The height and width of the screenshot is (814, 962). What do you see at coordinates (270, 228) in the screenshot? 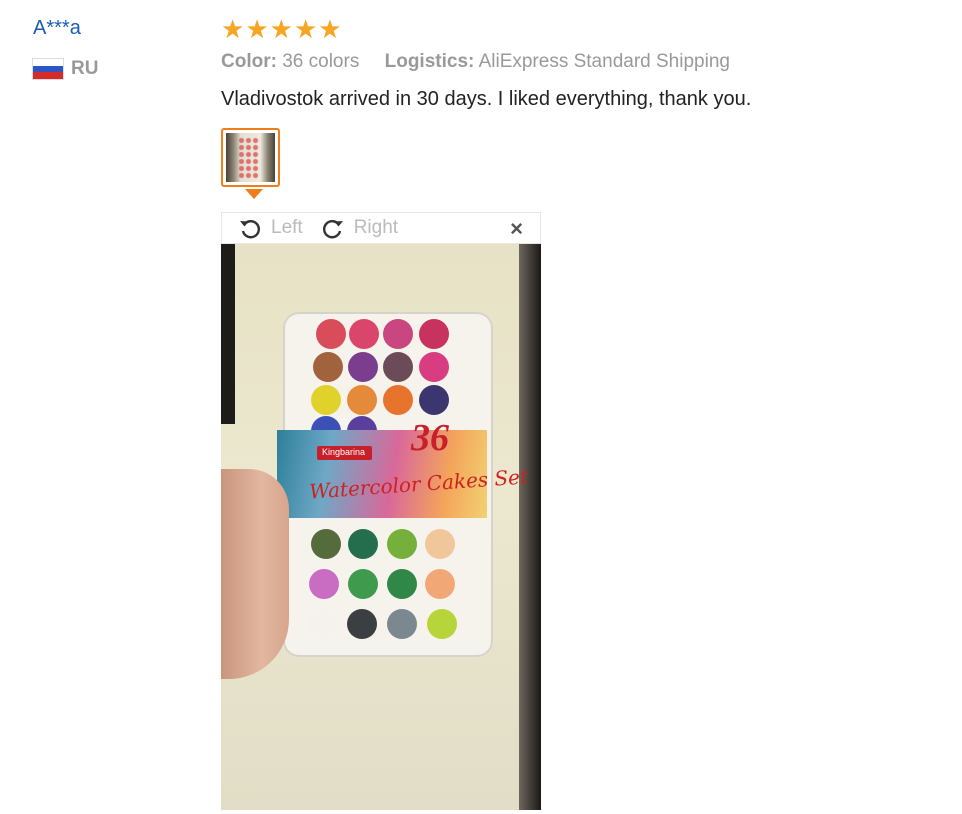
I see `rotate-left-button: Left` at bounding box center [270, 228].